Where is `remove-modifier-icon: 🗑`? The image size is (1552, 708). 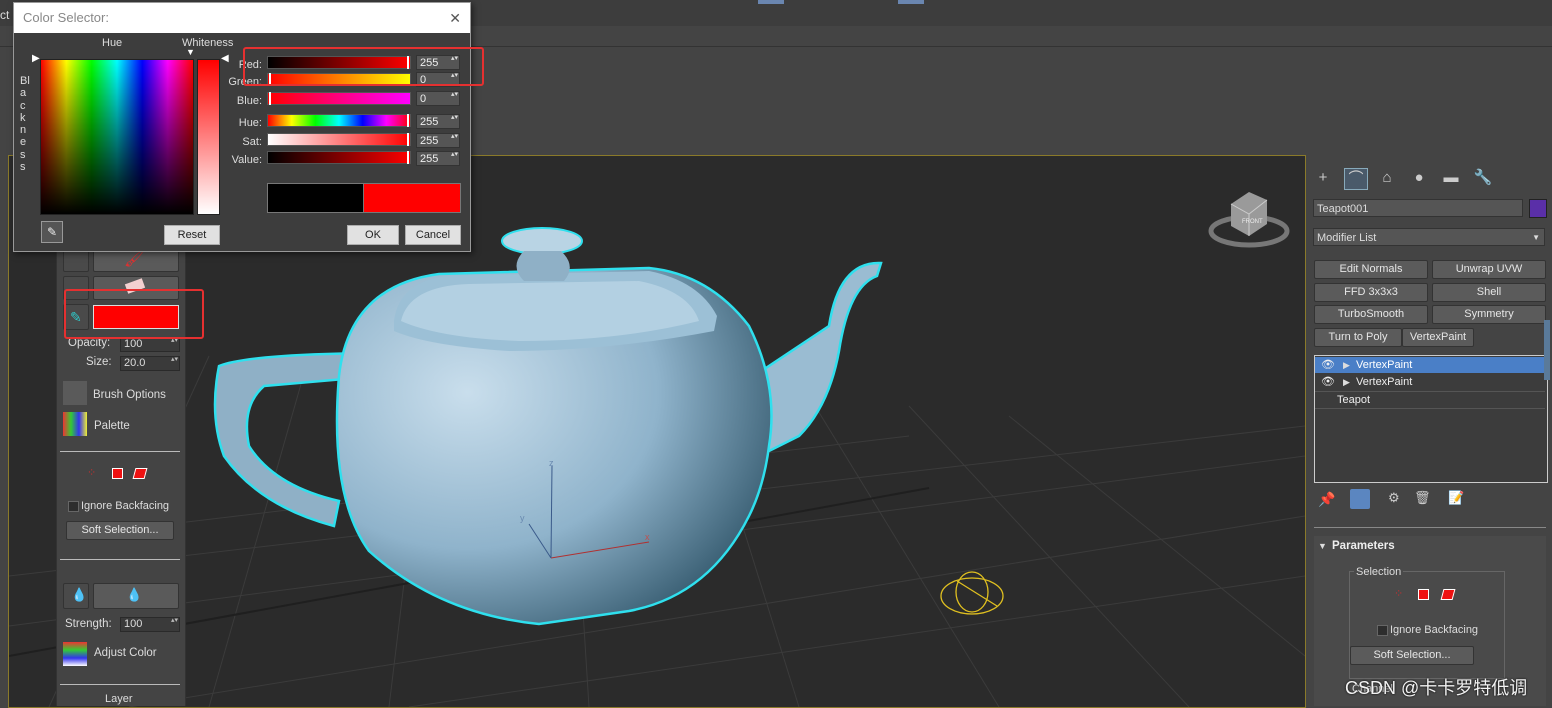 remove-modifier-icon: 🗑 is located at coordinates (1422, 498).